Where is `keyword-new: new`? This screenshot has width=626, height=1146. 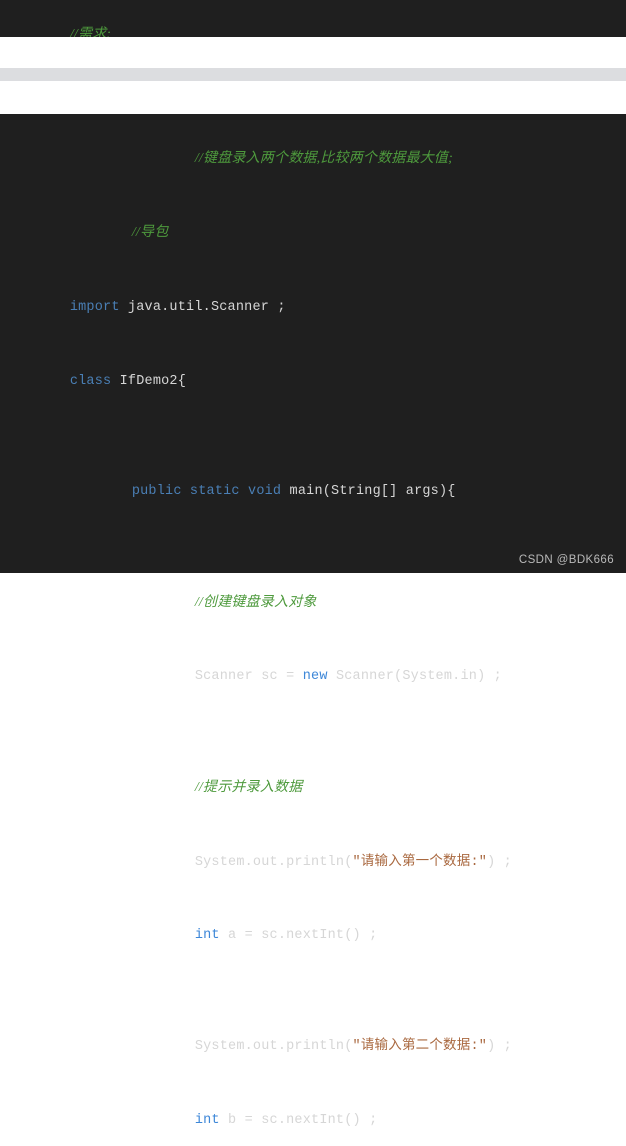
keyword-new: new is located at coordinates (315, 677).